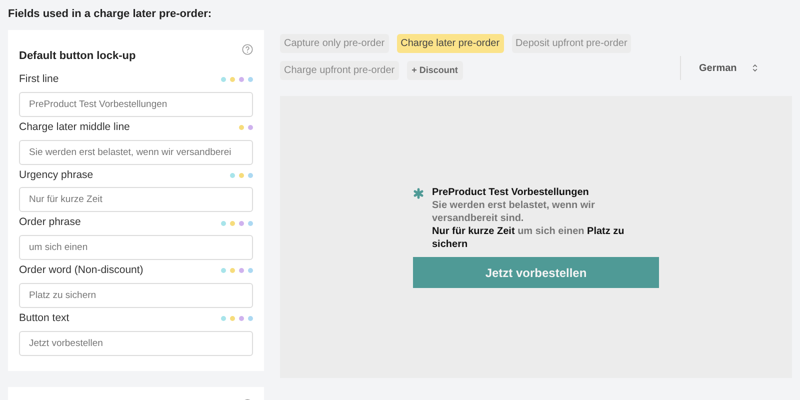 The width and height of the screenshot is (800, 400). Describe the element at coordinates (50, 222) in the screenshot. I see `field-label: Order phrase` at that location.